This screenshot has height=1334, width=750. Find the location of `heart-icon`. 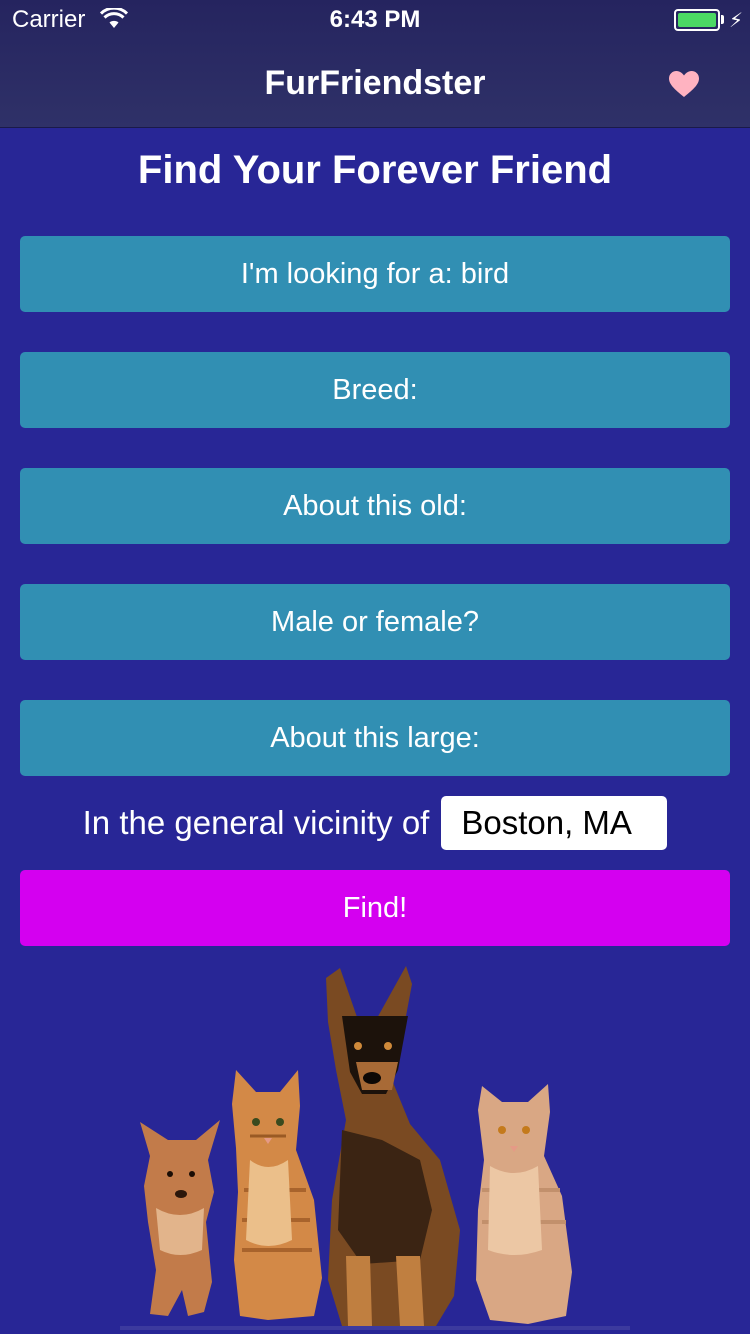

heart-icon is located at coordinates (684, 84).